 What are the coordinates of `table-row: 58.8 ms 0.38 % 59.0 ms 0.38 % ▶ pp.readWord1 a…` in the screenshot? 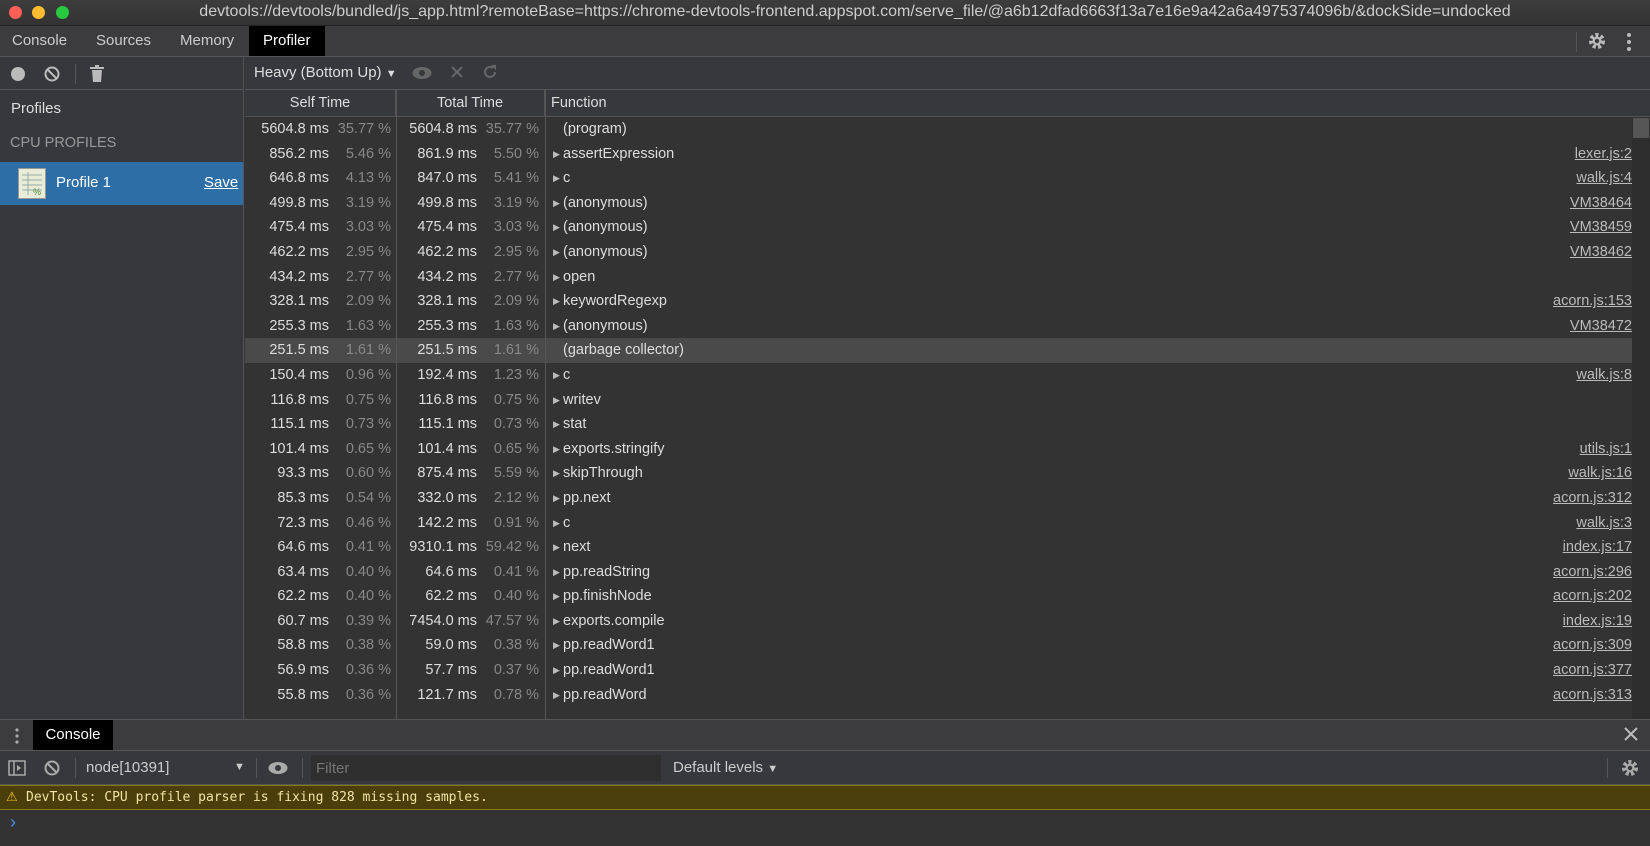 It's located at (938, 645).